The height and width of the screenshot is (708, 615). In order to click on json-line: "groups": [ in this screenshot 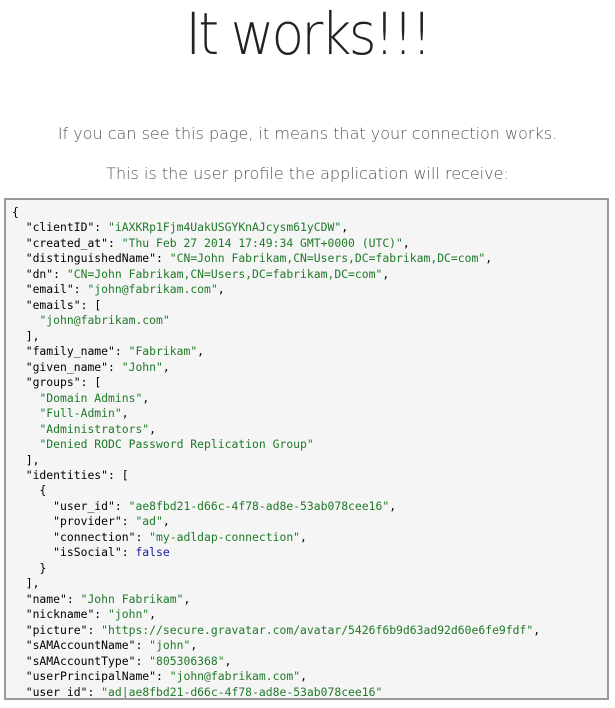, I will do `click(63, 382)`.